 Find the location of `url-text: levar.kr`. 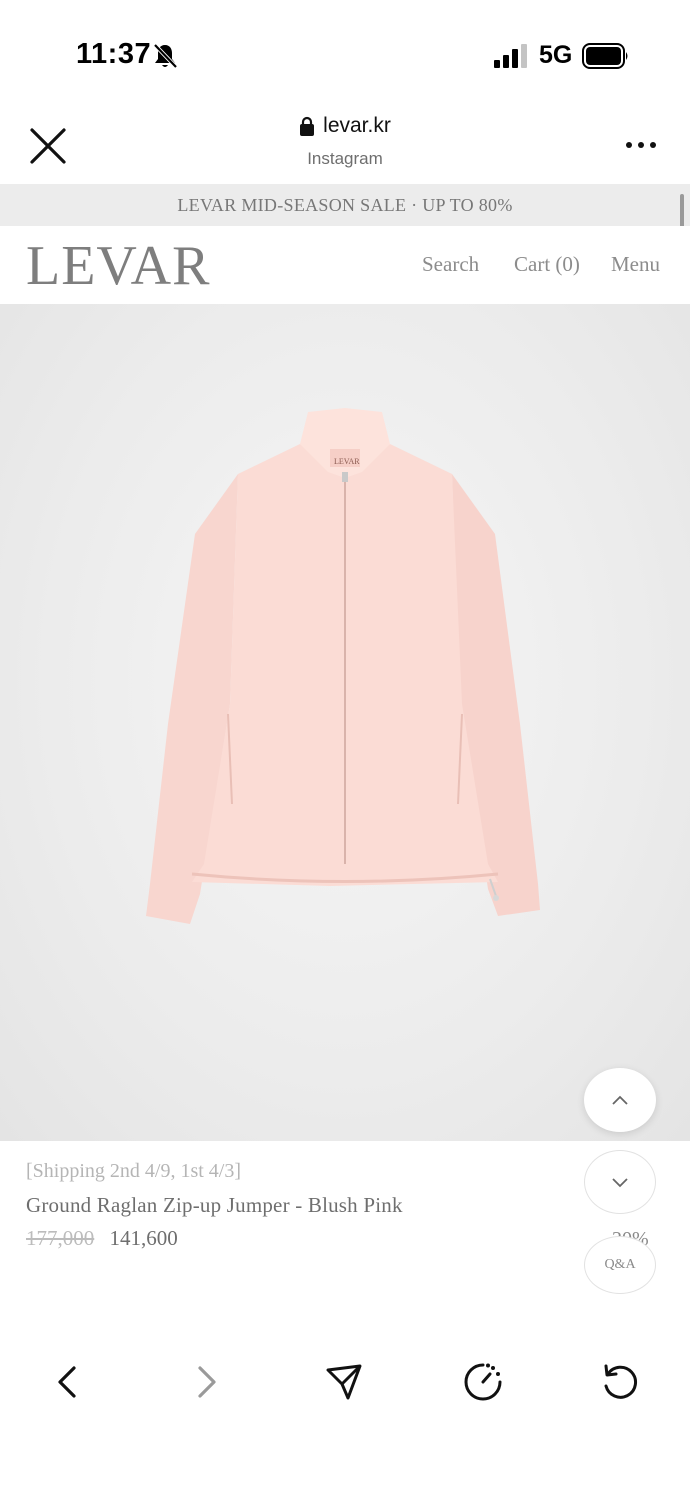

url-text: levar.kr is located at coordinates (357, 125).